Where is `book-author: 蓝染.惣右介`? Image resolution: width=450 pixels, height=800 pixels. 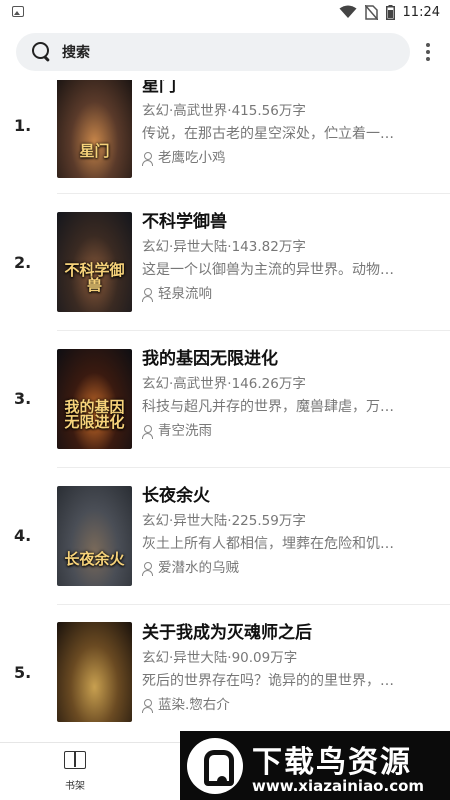 book-author: 蓝染.惣右介 is located at coordinates (287, 705).